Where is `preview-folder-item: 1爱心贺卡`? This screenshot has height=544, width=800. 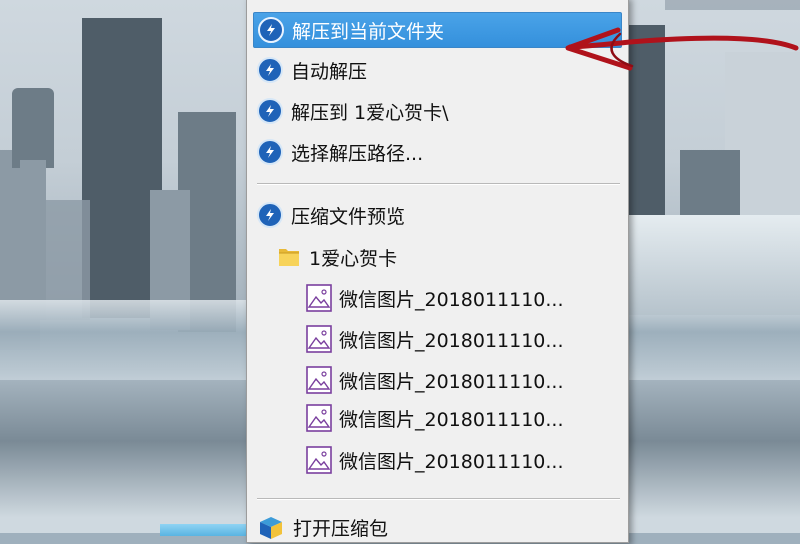 preview-folder-item: 1爱心贺卡 is located at coordinates (437, 257).